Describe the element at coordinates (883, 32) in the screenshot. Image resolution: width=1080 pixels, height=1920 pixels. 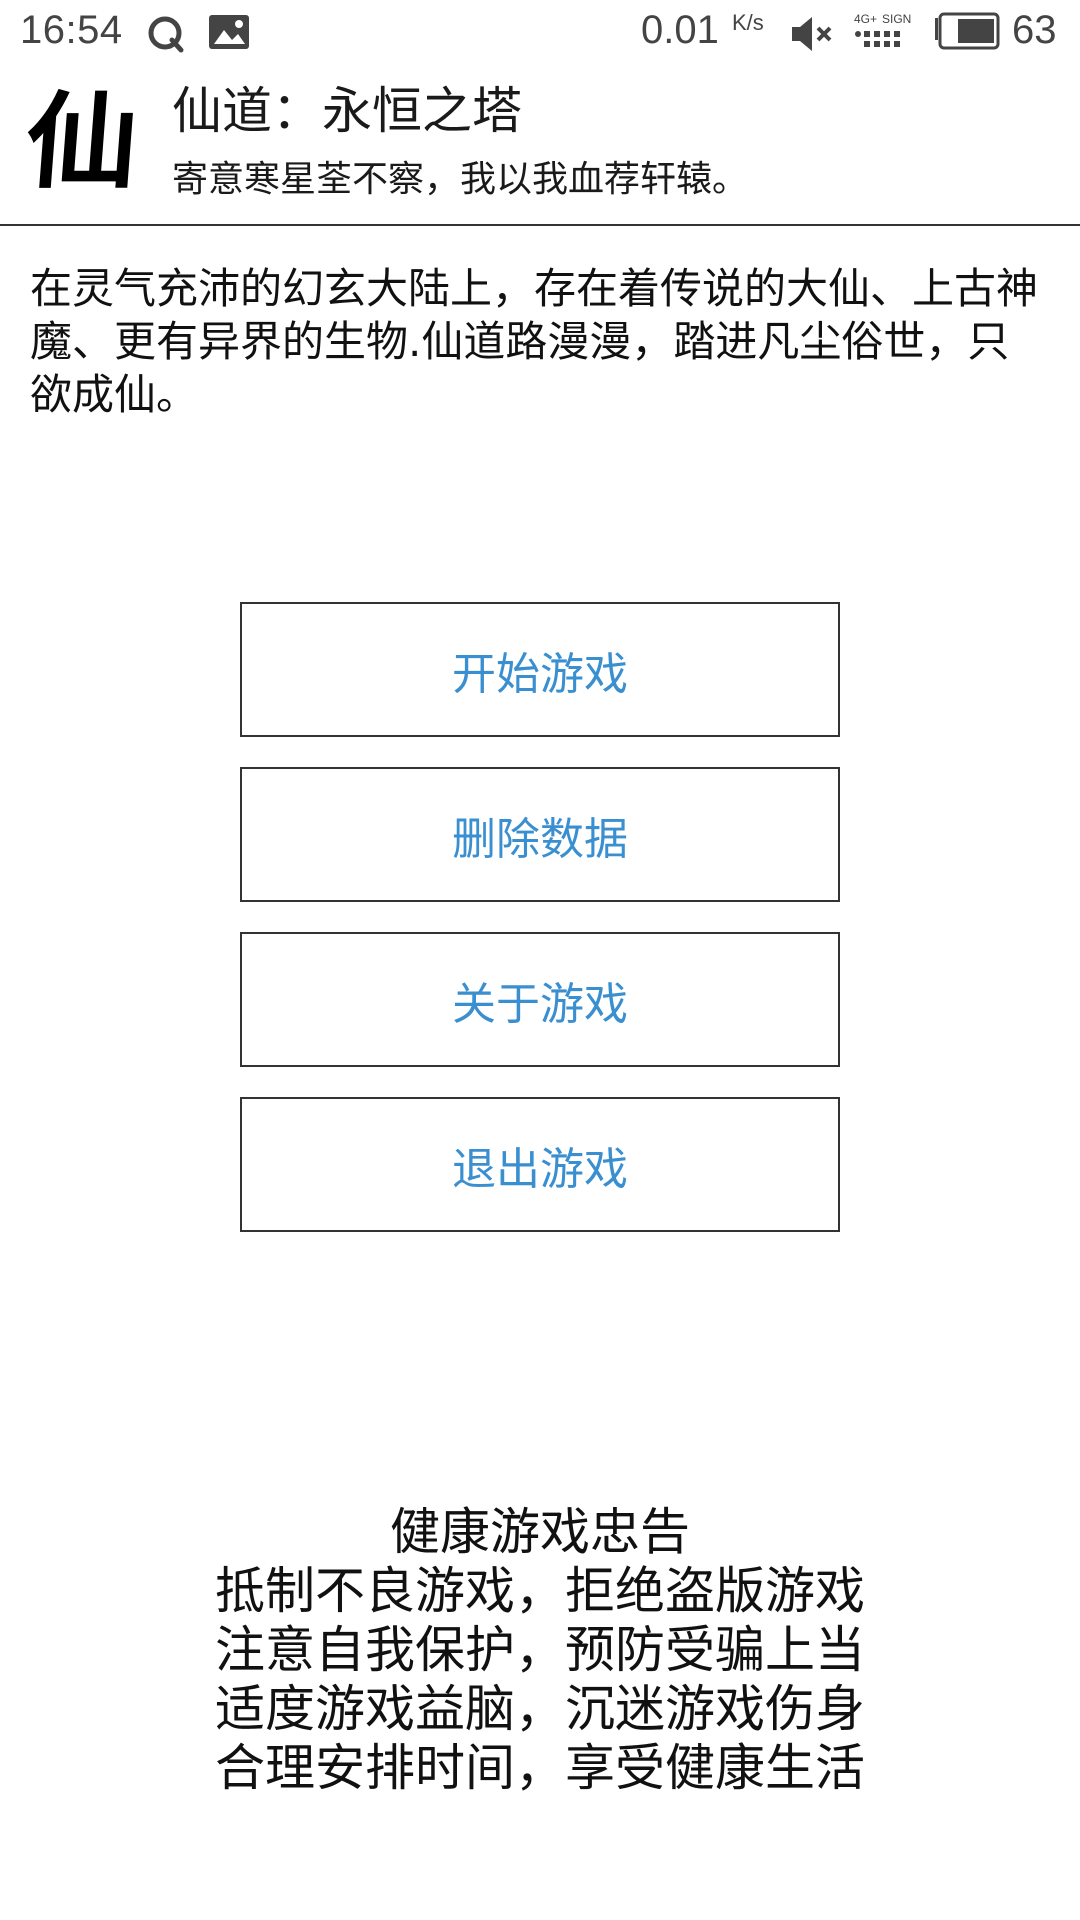
I see `signal-4g-icon: 4G+ SIGN` at that location.